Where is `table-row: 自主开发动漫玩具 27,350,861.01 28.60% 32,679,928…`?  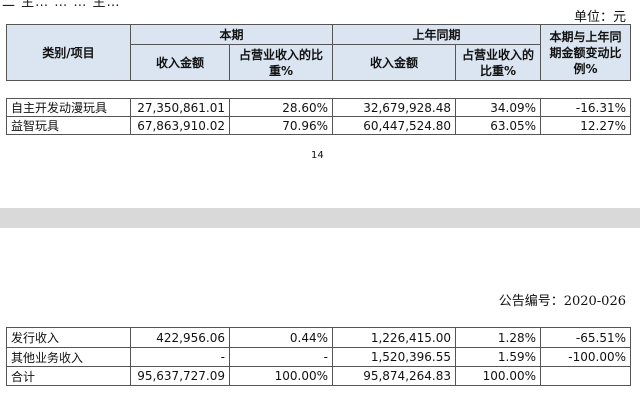 table-row: 自主开发动漫玩具 27,350,861.01 28.60% 32,679,928… is located at coordinates (318, 107).